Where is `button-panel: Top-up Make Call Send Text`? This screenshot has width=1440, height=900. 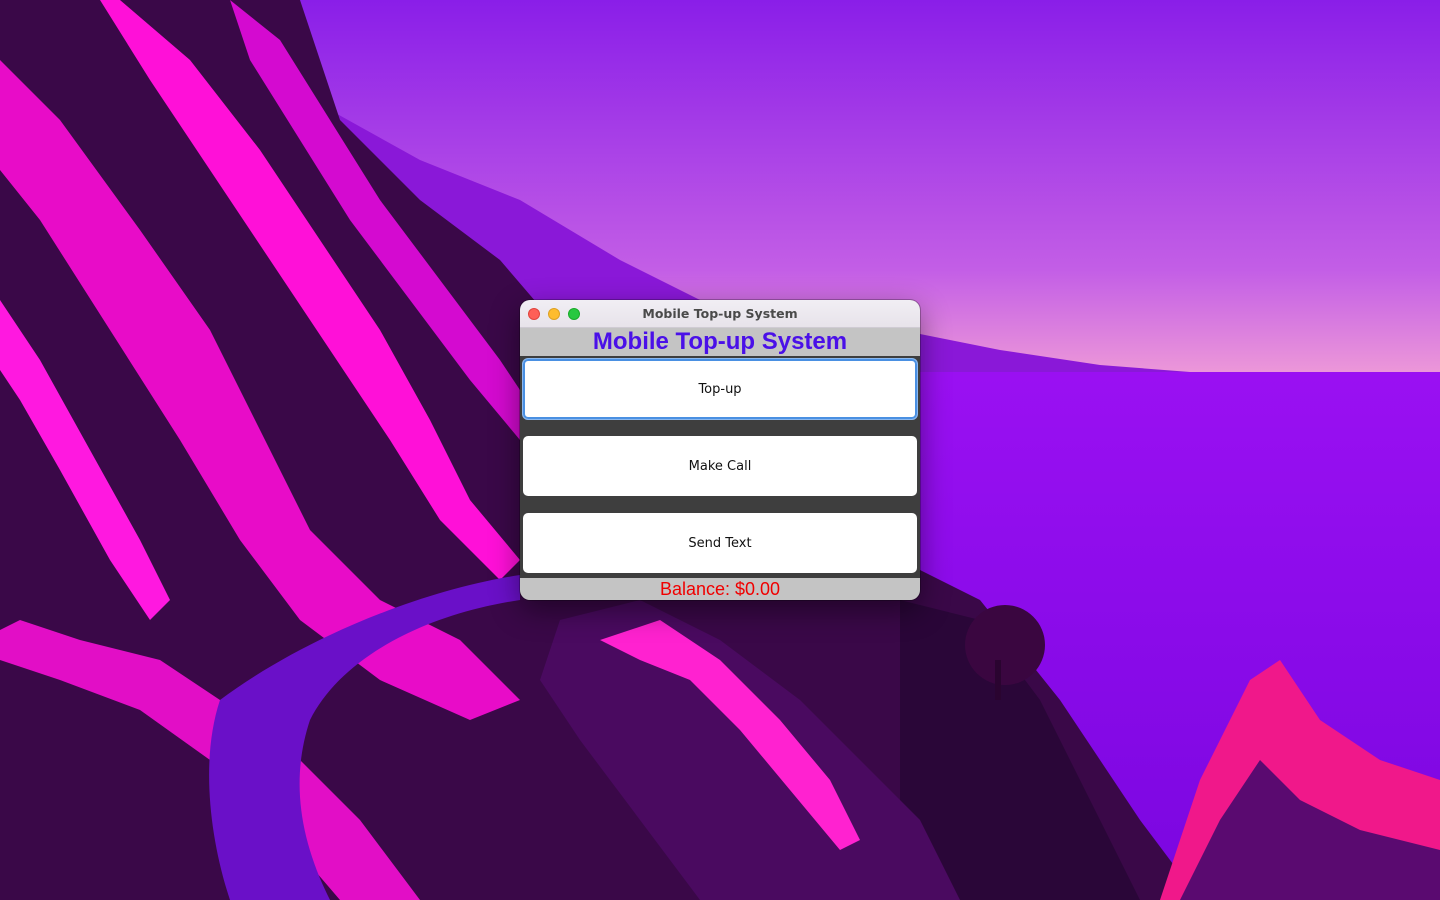
button-panel: Top-up Make Call Send Text is located at coordinates (720, 467).